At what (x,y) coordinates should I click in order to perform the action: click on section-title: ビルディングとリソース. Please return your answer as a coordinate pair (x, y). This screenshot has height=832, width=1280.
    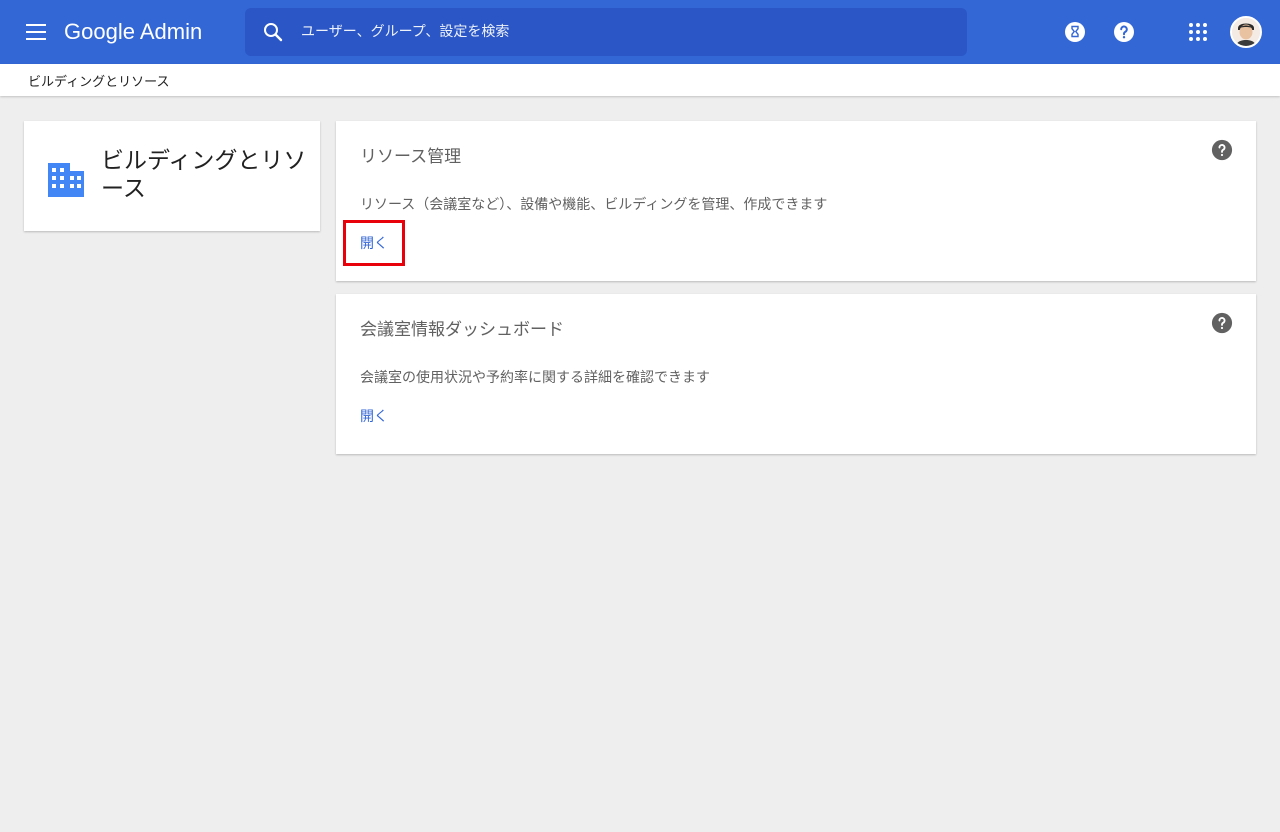
    Looking at the image, I should click on (204, 175).